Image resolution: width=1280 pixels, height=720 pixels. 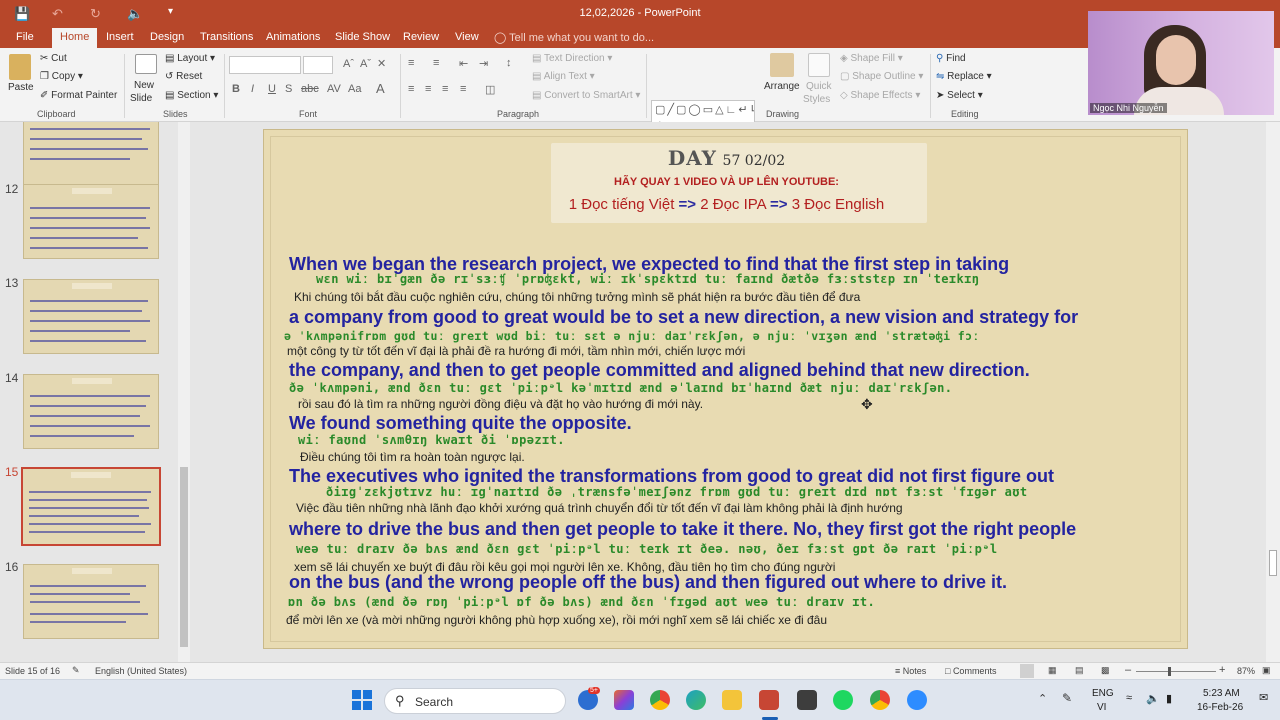 I want to click on layout-button: ▤ Layout ▾, so click(x=190, y=58).